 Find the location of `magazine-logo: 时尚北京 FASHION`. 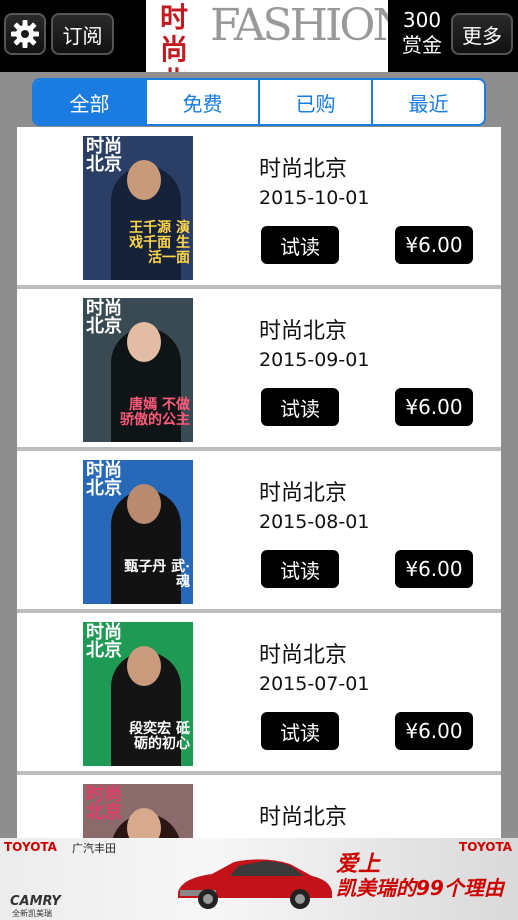

magazine-logo: 时尚北京 FASHION is located at coordinates (267, 36).